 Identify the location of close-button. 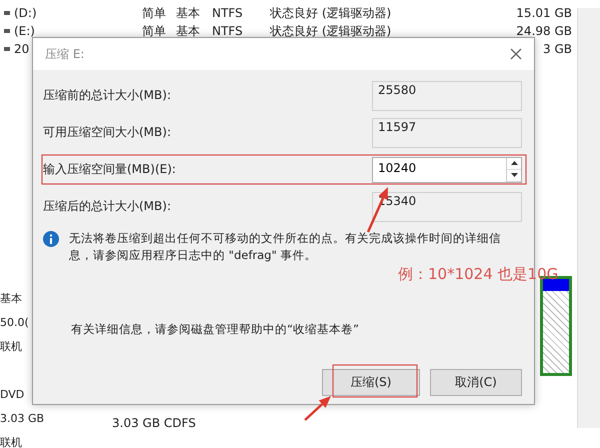
(516, 54).